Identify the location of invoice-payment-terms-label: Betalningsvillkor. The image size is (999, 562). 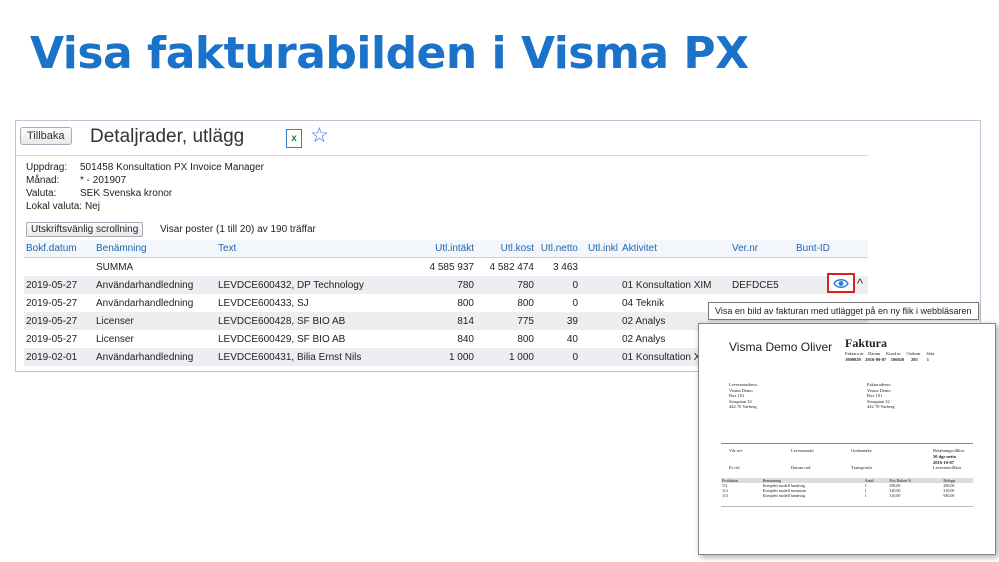
(949, 450).